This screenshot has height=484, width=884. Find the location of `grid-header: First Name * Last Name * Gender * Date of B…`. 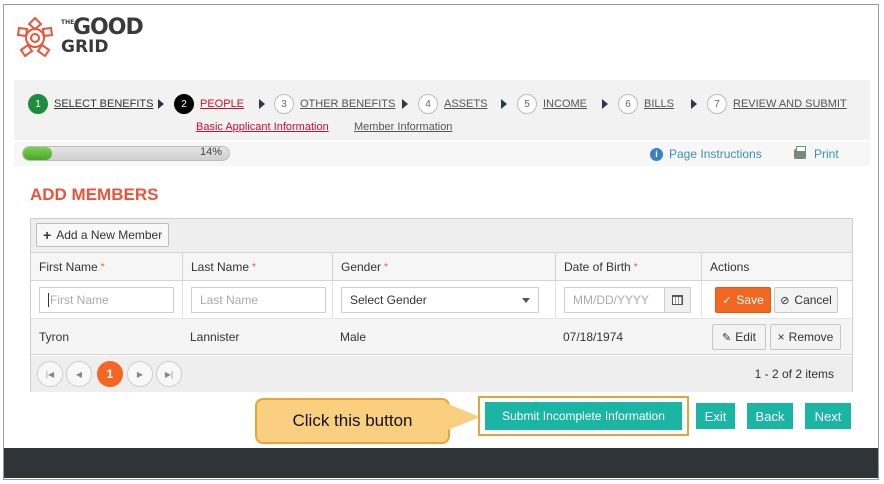

grid-header: First Name * Last Name * Gender * Date of B… is located at coordinates (441, 267).